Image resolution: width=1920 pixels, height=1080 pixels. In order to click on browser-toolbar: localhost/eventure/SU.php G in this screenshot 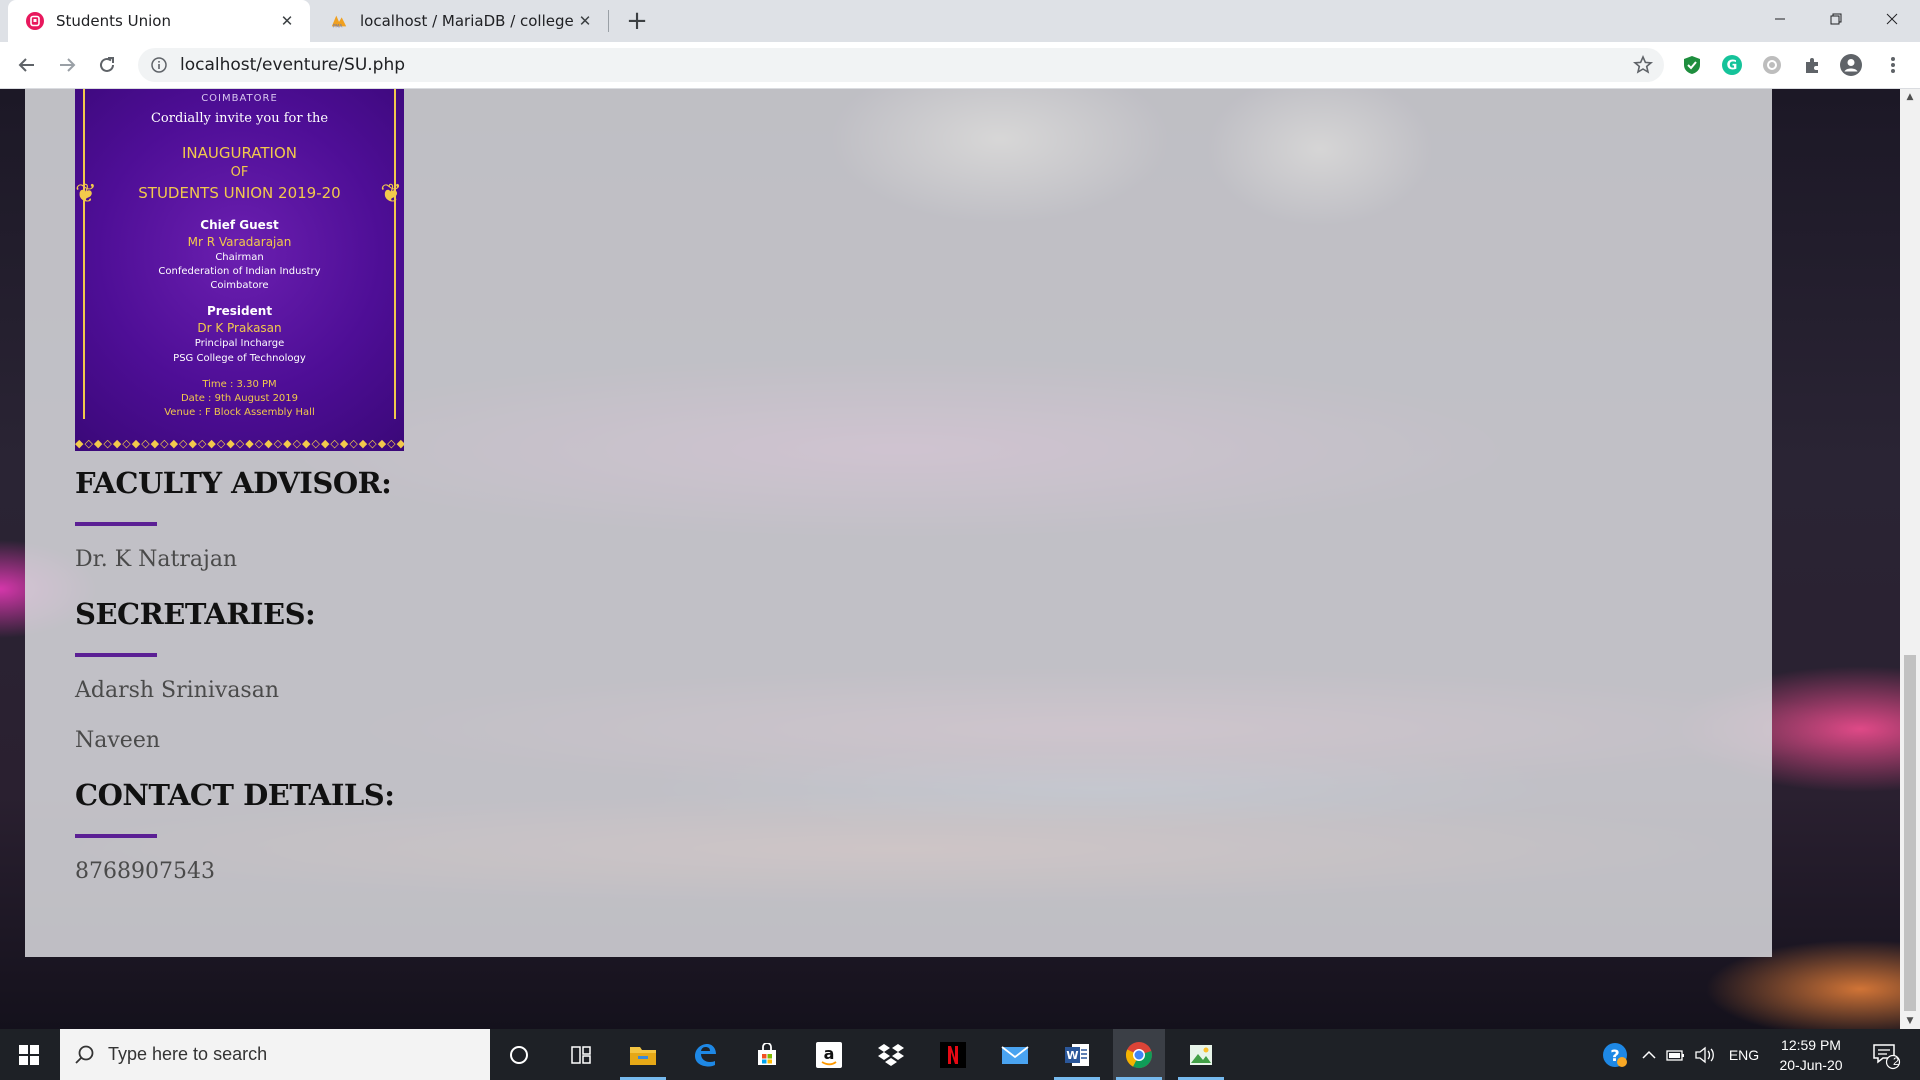, I will do `click(960, 65)`.